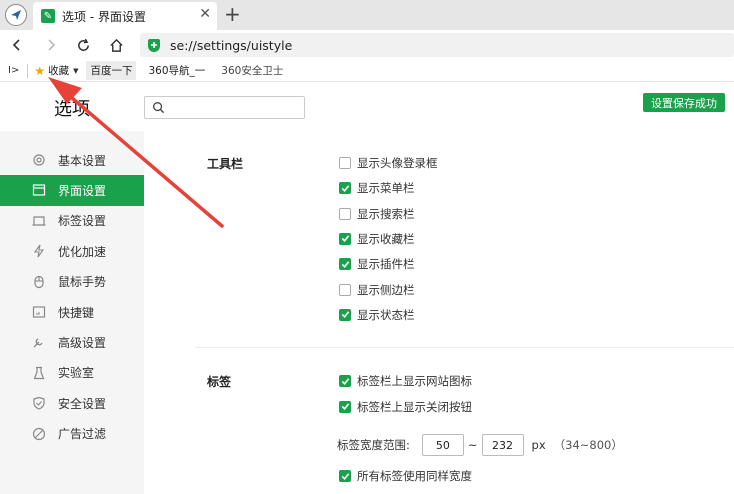 The height and width of the screenshot is (494, 734). Describe the element at coordinates (386, 238) in the screenshot. I see `checkbox-label: 显示收藏栏` at that location.